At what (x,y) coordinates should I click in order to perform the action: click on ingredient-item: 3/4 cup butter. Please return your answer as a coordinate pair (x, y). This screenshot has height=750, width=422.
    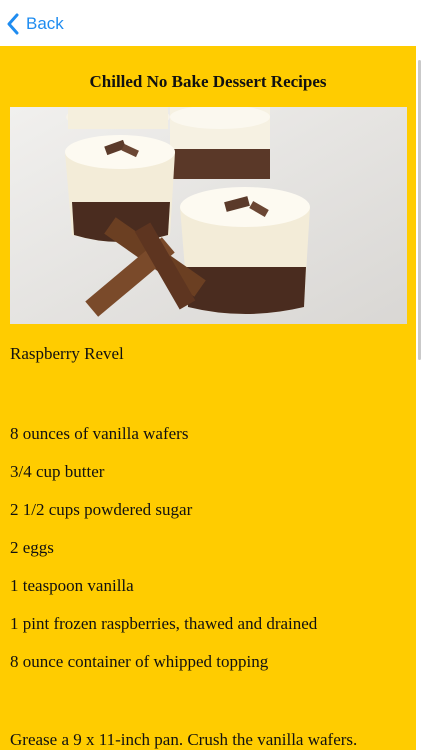
    Looking at the image, I should click on (57, 471).